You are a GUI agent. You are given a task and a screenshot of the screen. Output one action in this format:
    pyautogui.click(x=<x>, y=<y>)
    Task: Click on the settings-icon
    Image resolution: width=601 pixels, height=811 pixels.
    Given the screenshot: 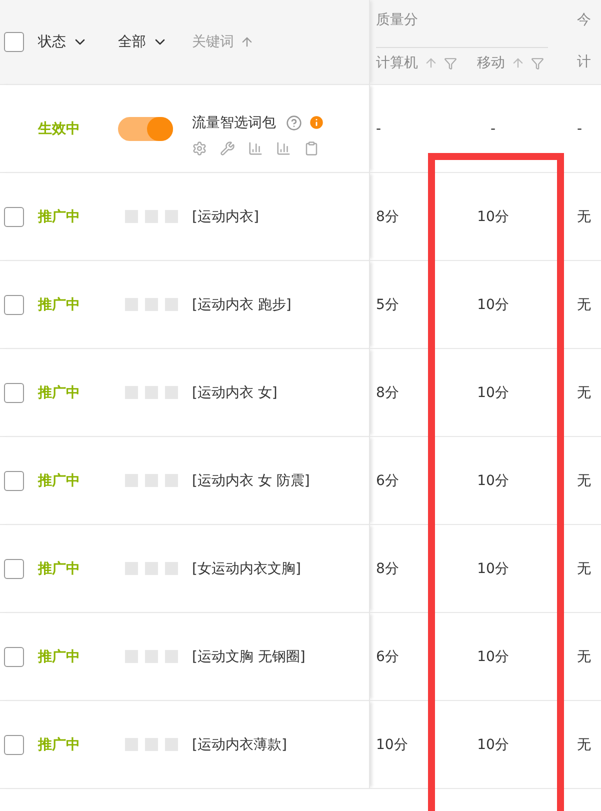 What is the action you would take?
    pyautogui.click(x=199, y=148)
    